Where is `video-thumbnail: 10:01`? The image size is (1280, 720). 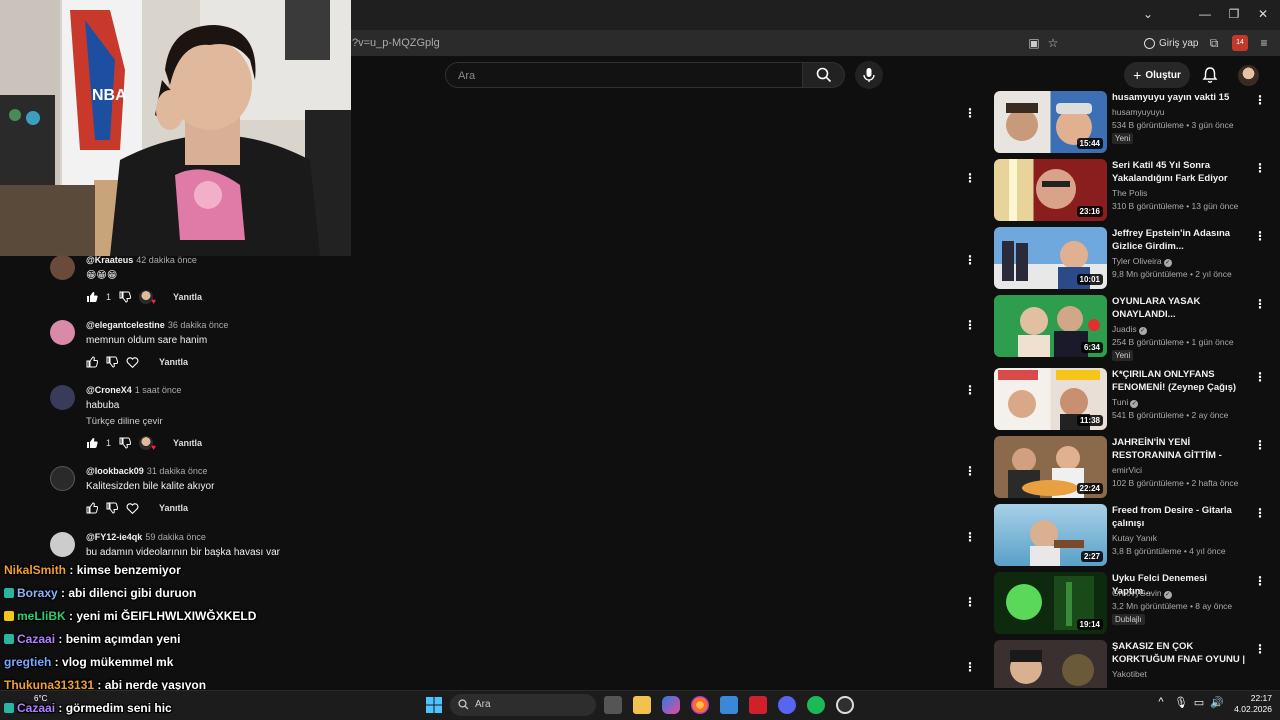 video-thumbnail: 10:01 is located at coordinates (1050, 258).